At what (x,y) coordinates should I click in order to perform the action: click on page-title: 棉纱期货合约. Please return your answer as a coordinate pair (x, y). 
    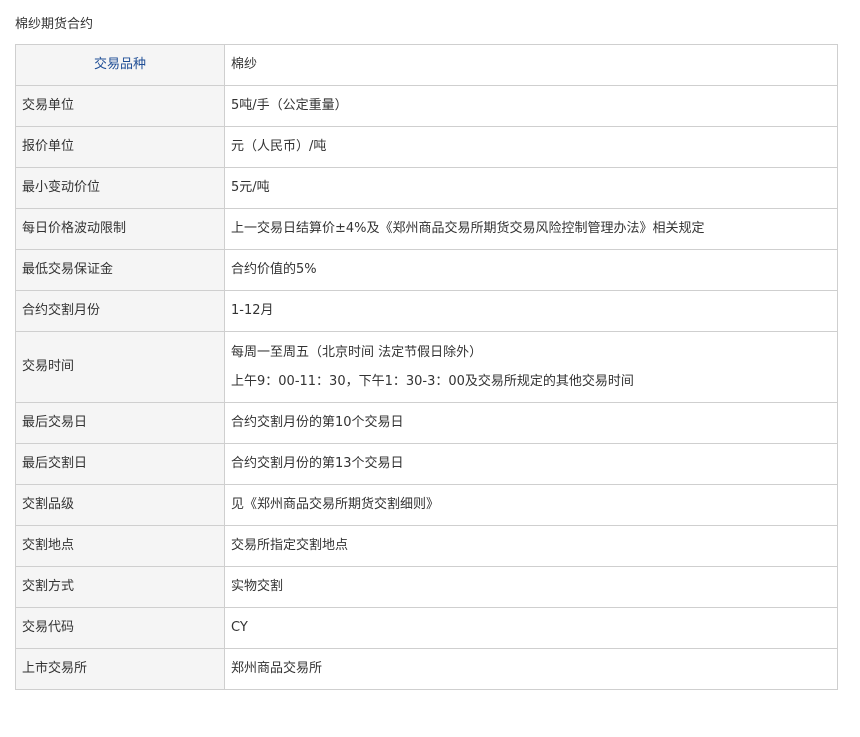
    Looking at the image, I should click on (54, 24).